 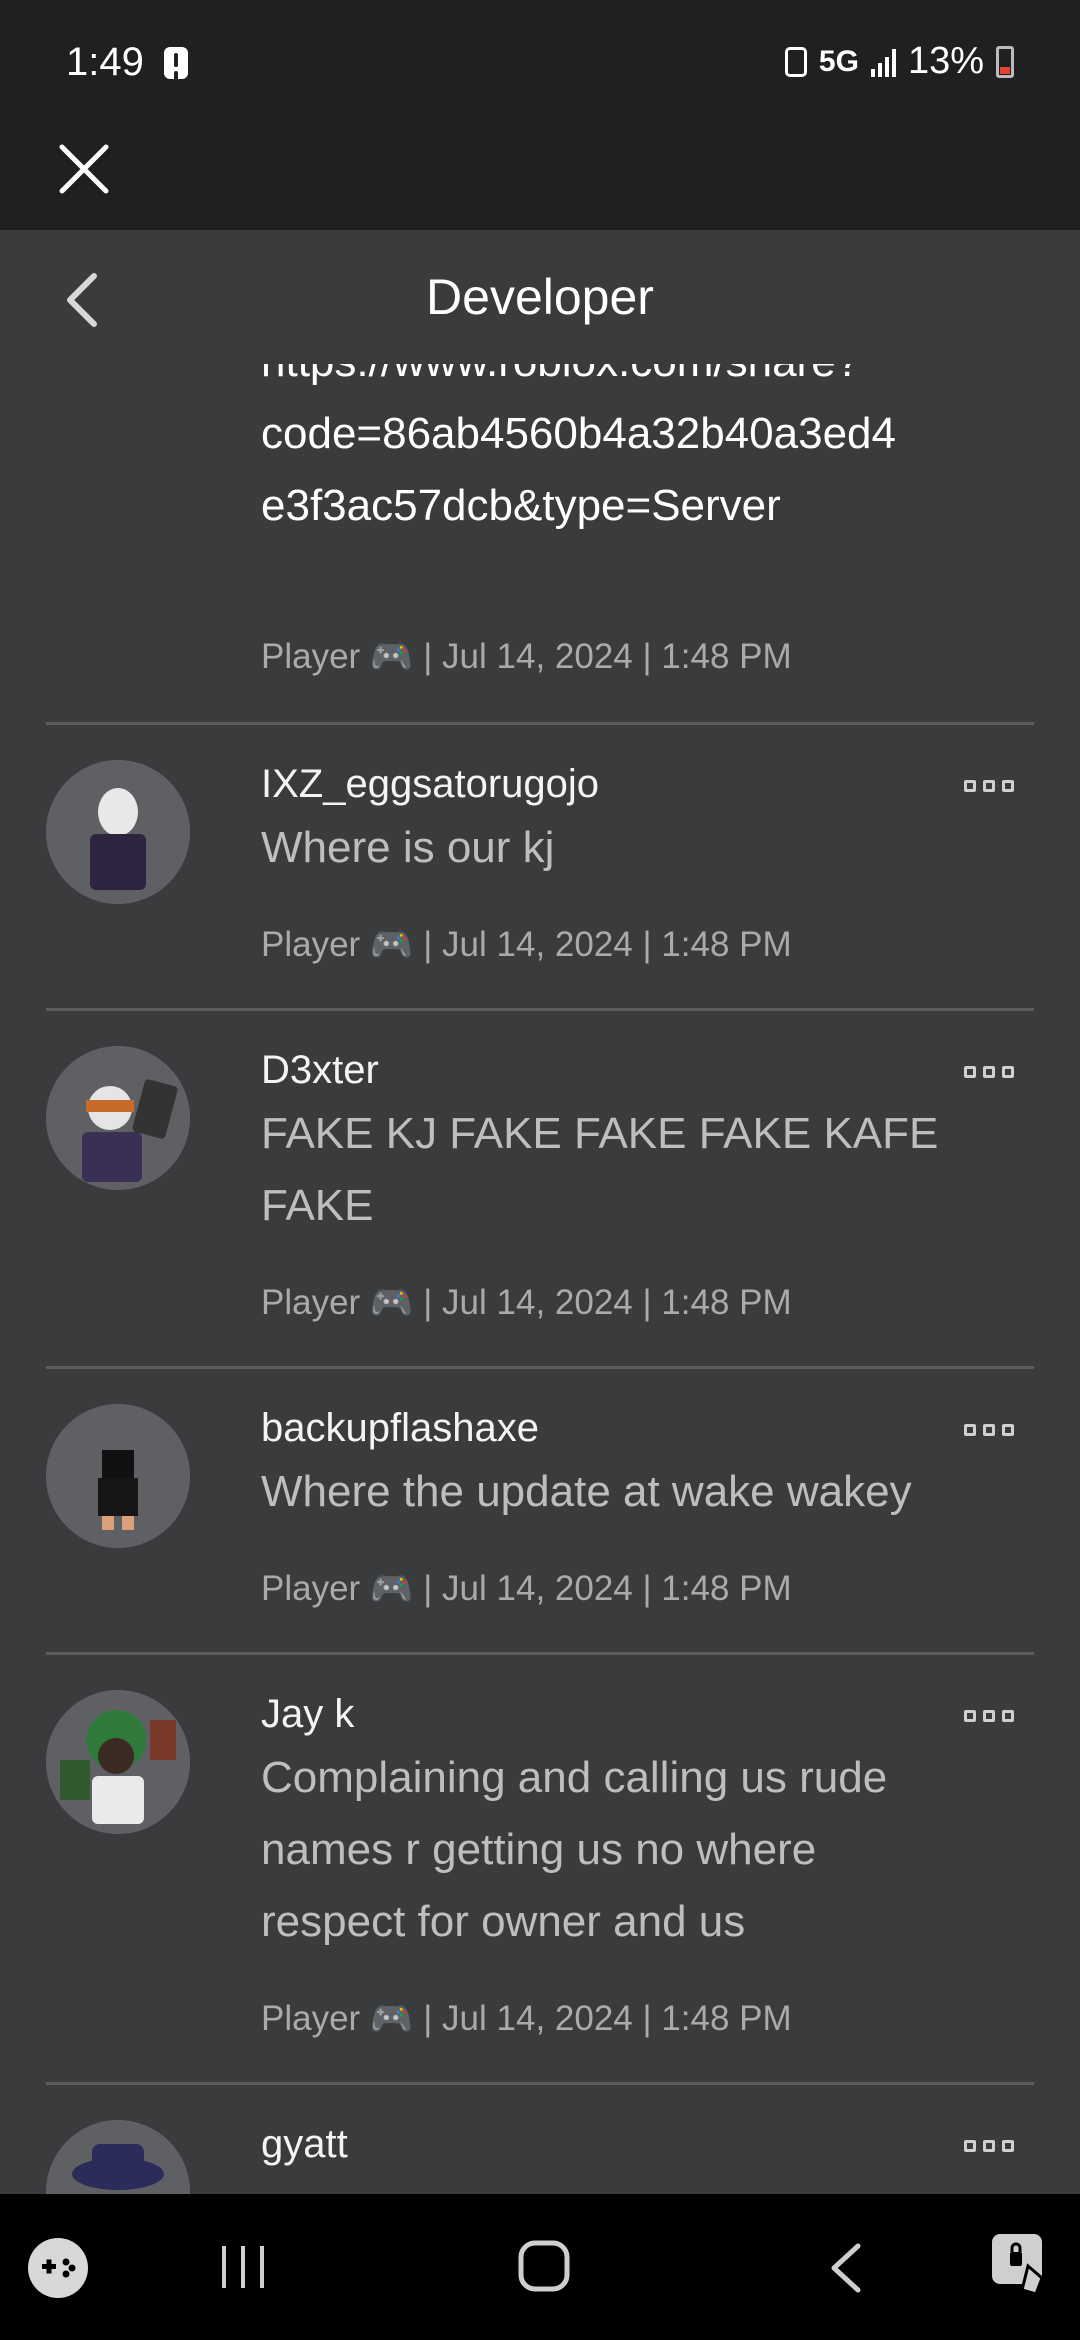 I want to click on data-saver-icon, so click(x=795, y=61).